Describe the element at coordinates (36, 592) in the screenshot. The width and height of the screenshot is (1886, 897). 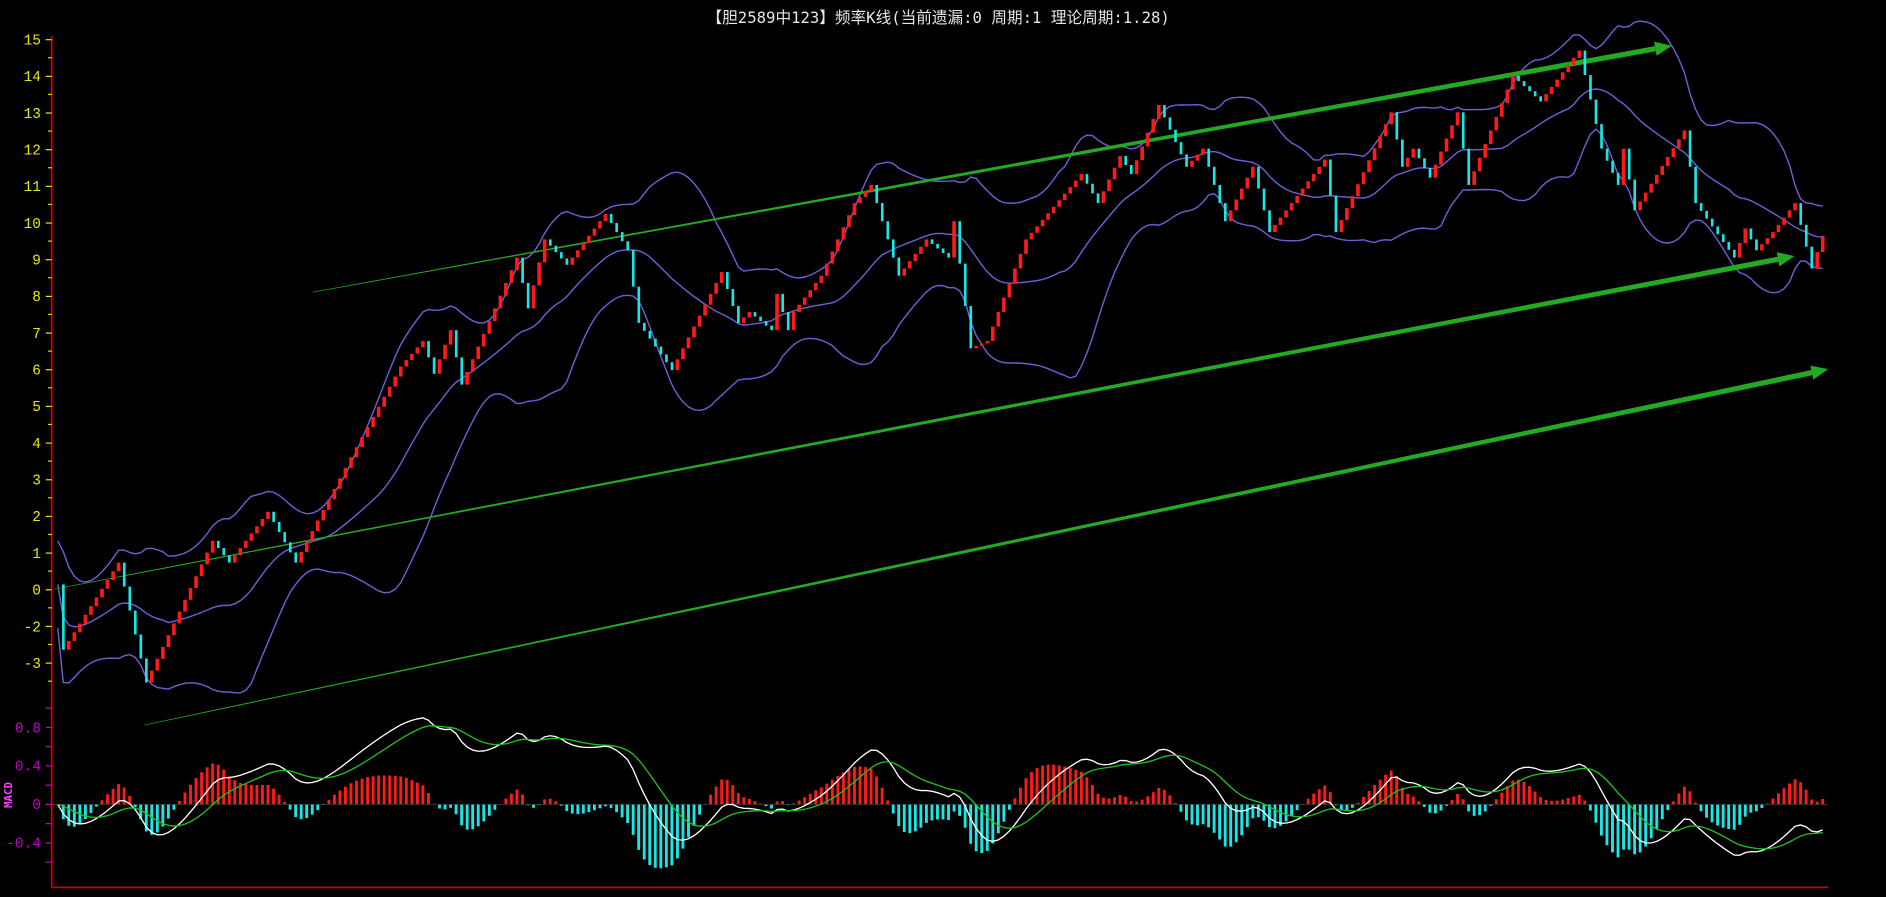
I see `y-tick-label: 0` at that location.